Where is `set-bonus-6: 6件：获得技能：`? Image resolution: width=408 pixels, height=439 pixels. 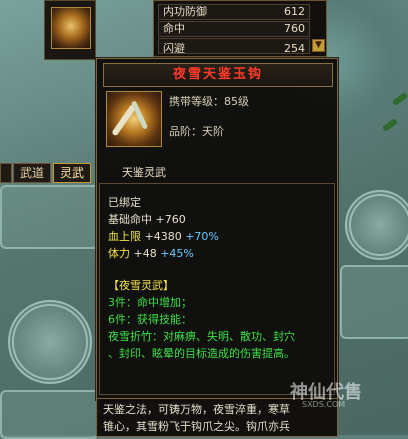 set-bonus-6: 6件：获得技能： is located at coordinates (150, 319).